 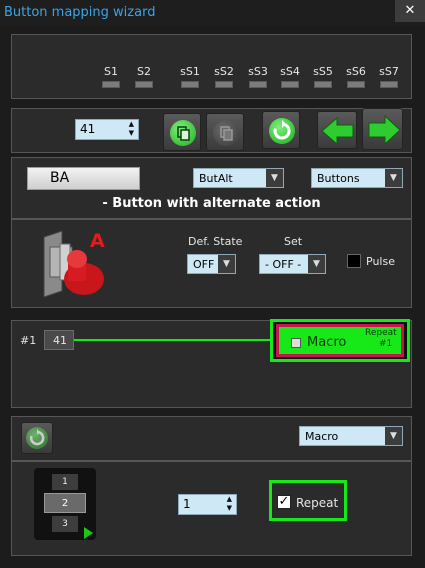 I want to click on mapping-value: 41, so click(x=60, y=340).